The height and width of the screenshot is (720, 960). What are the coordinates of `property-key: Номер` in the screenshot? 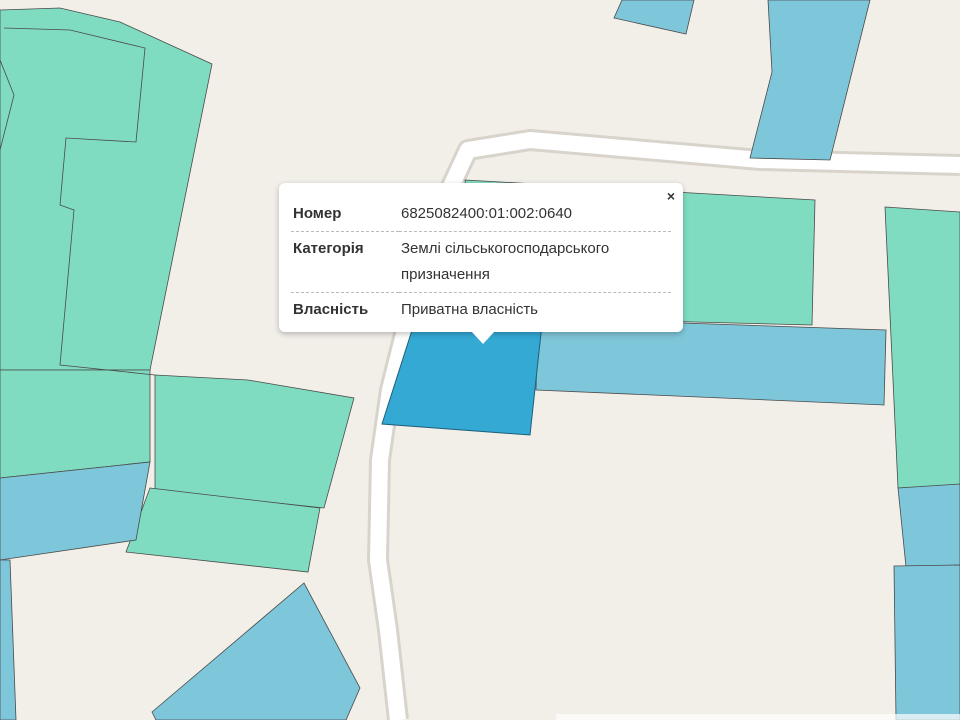 It's located at (317, 213).